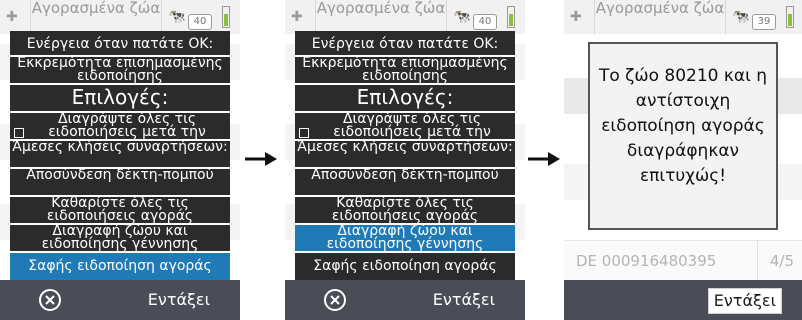 The width and height of the screenshot is (802, 320). Describe the element at coordinates (646, 261) in the screenshot. I see `animal-id: DE 000916480395` at that location.